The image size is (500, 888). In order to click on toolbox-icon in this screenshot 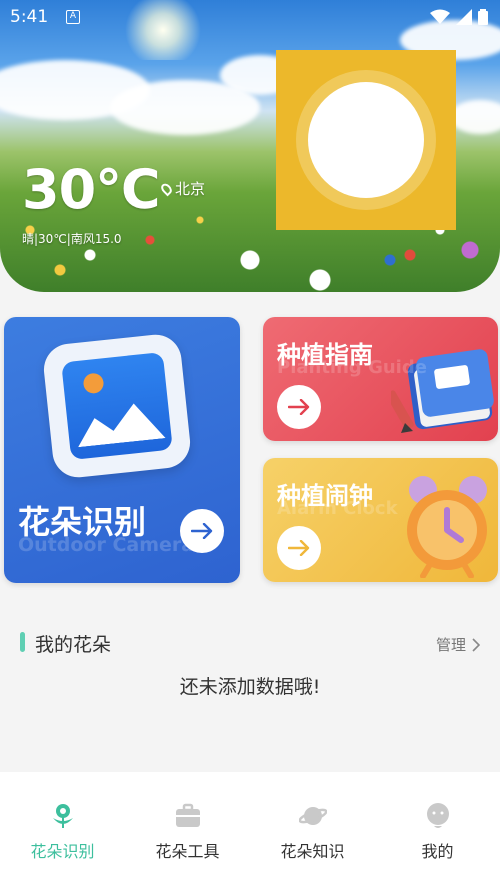, I will do `click(187, 815)`.